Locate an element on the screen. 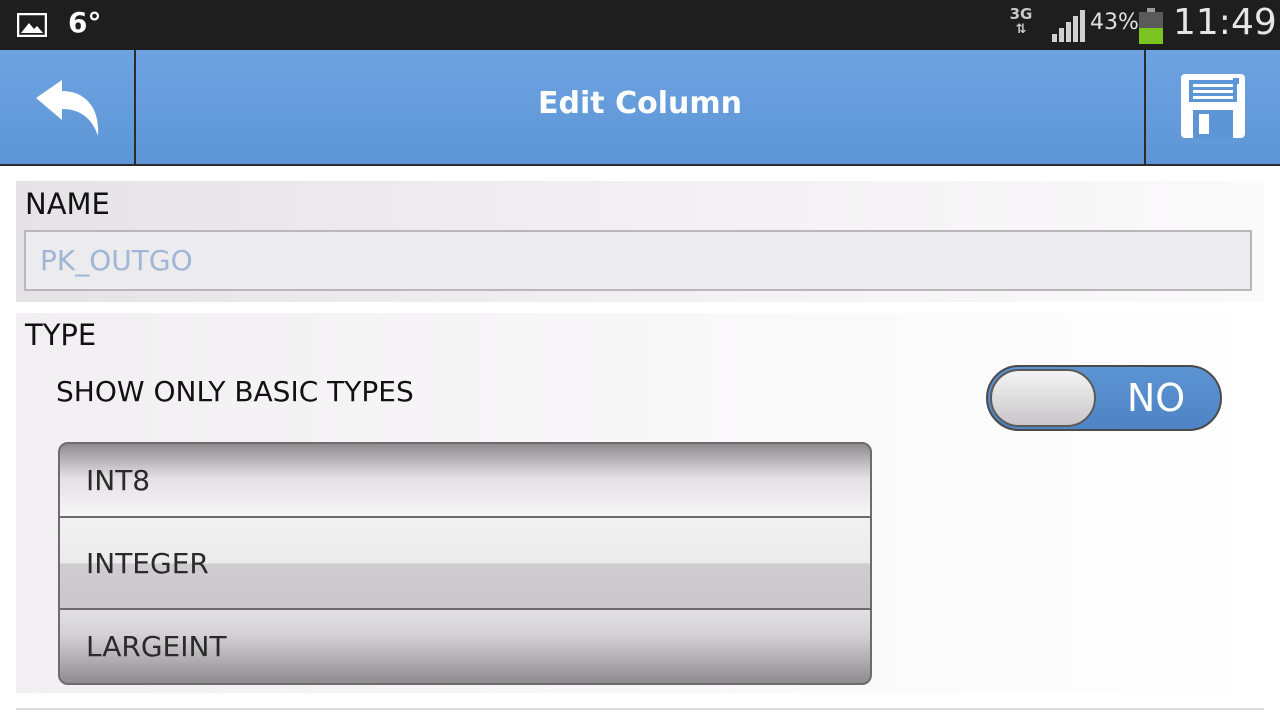 The height and width of the screenshot is (720, 1280). toggle-state-text: NO is located at coordinates (1156, 398).